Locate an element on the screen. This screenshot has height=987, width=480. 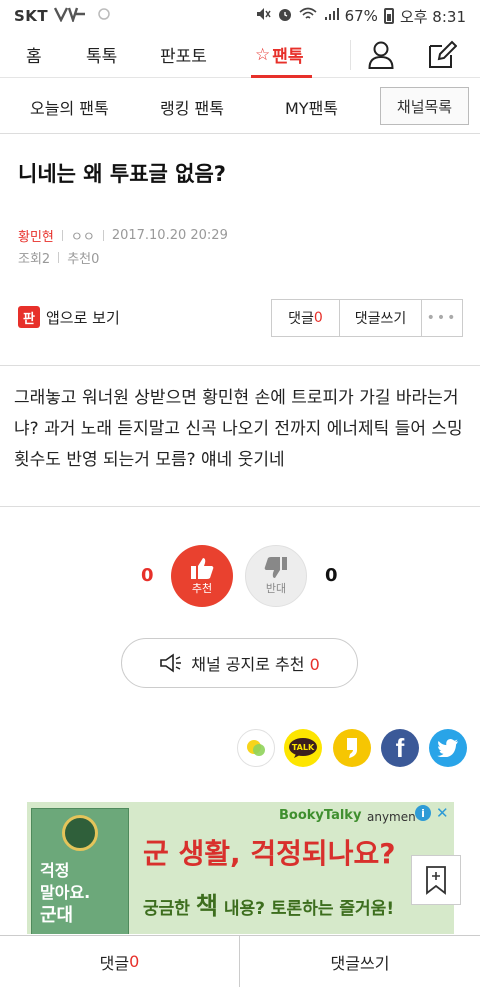
post-title: 니네는 왜 투표글 없음? is located at coordinates (122, 174).